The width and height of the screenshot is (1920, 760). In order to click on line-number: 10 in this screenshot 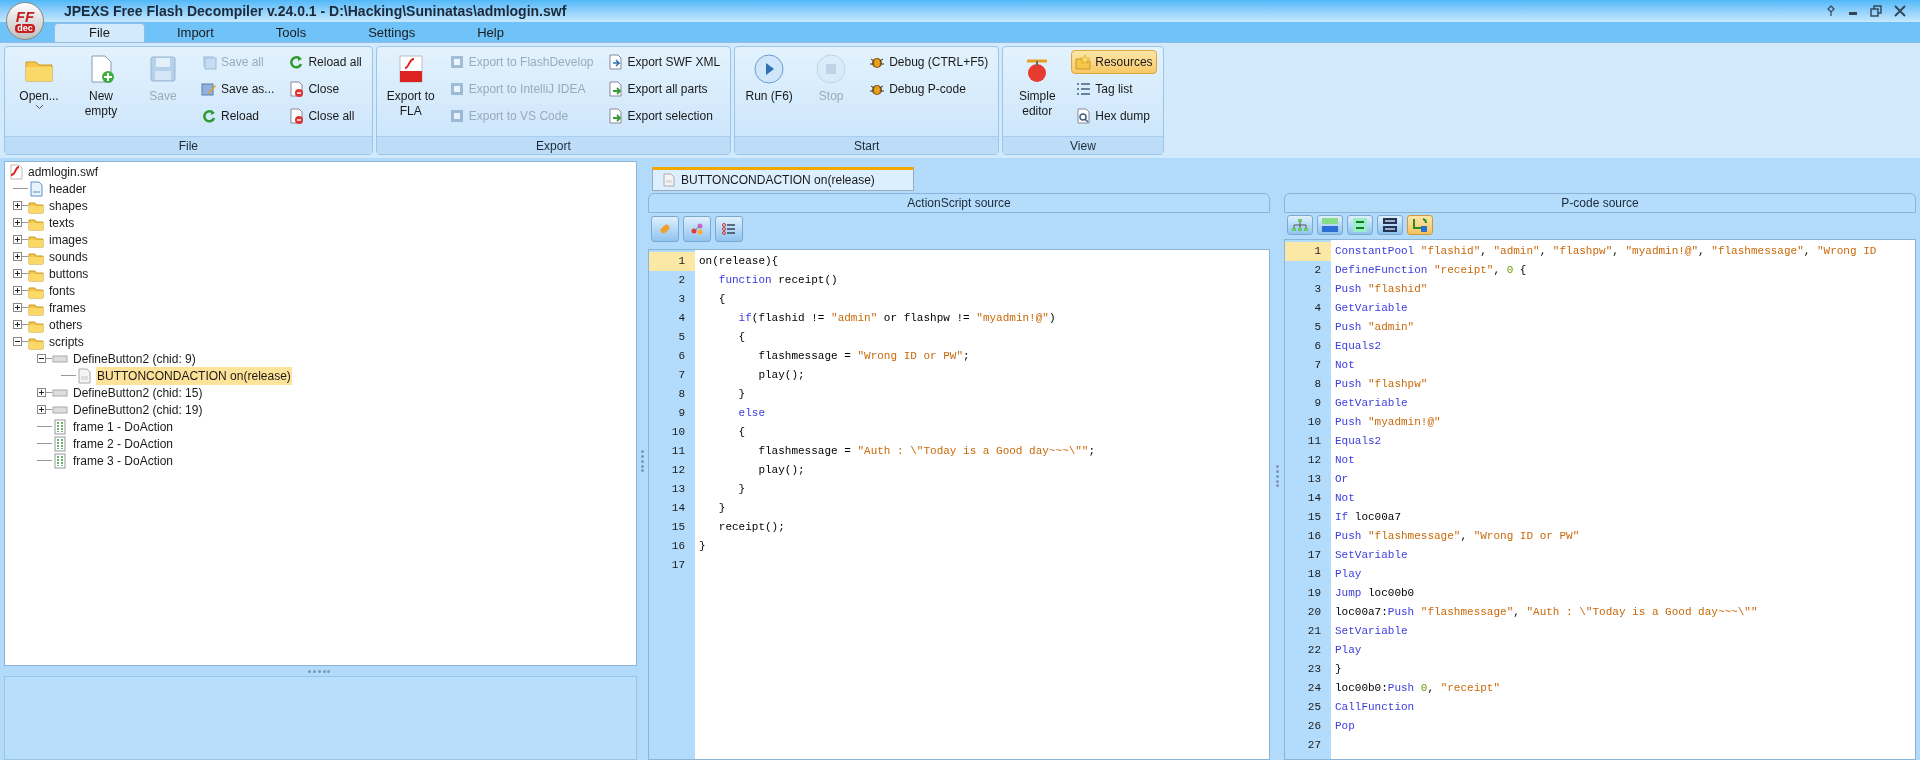, I will do `click(1314, 422)`.